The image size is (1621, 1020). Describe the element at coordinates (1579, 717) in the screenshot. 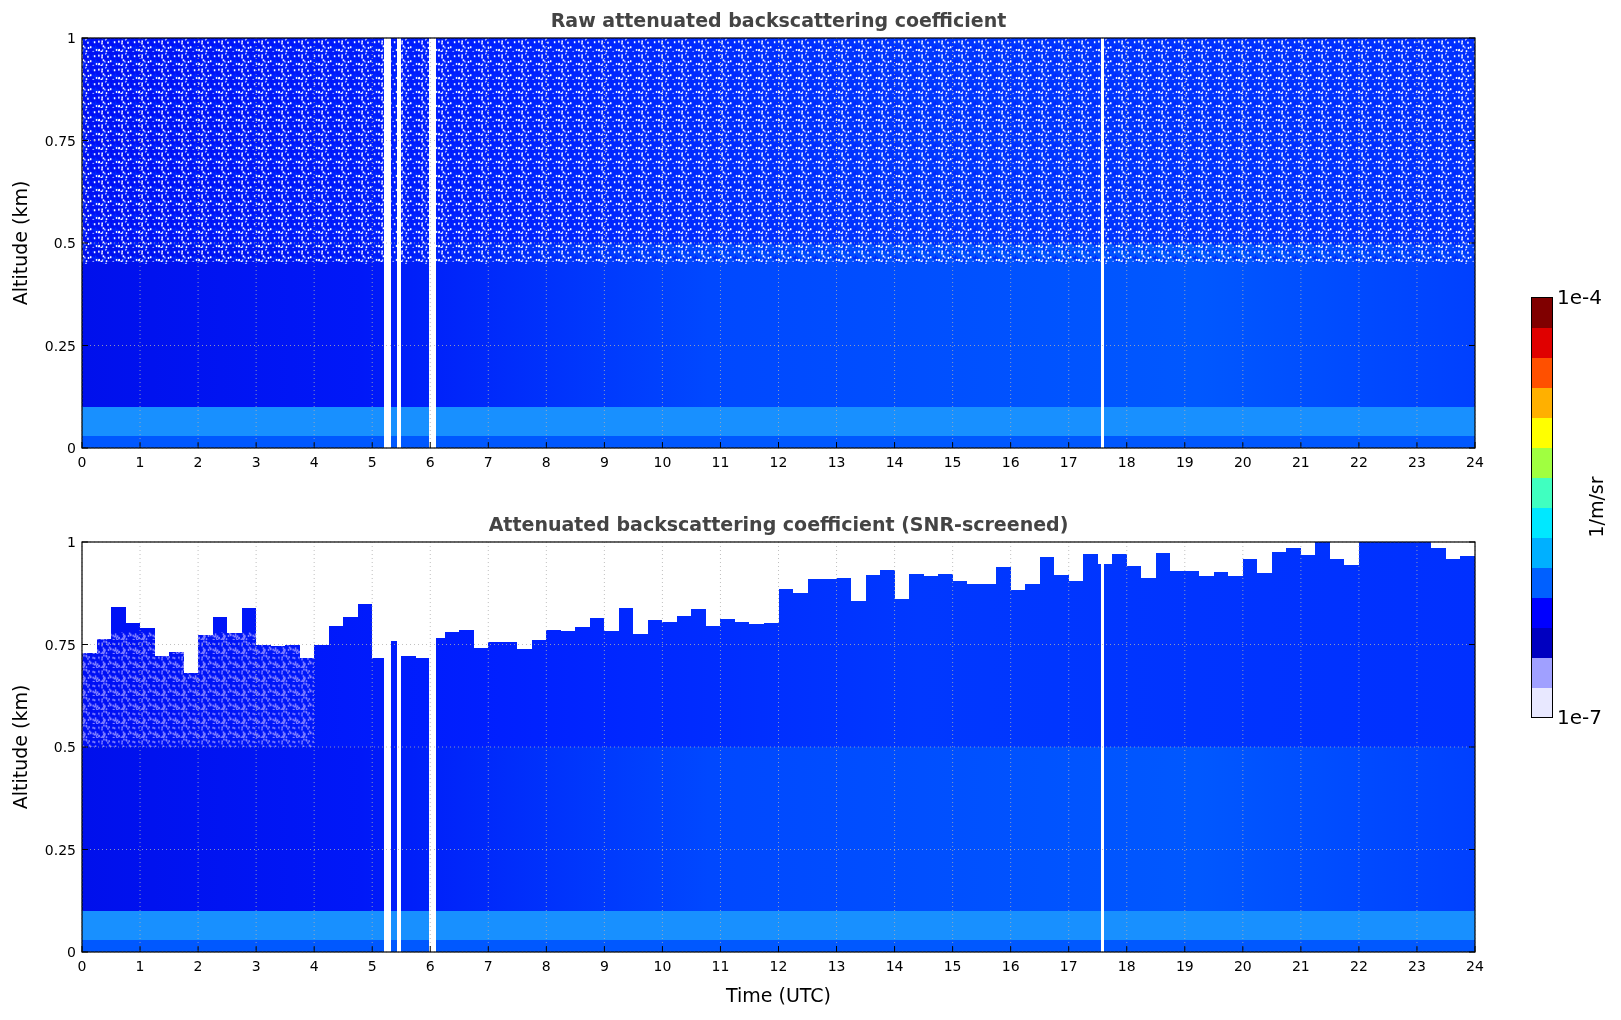

I see `colorbar-min-label: 1e-7` at that location.